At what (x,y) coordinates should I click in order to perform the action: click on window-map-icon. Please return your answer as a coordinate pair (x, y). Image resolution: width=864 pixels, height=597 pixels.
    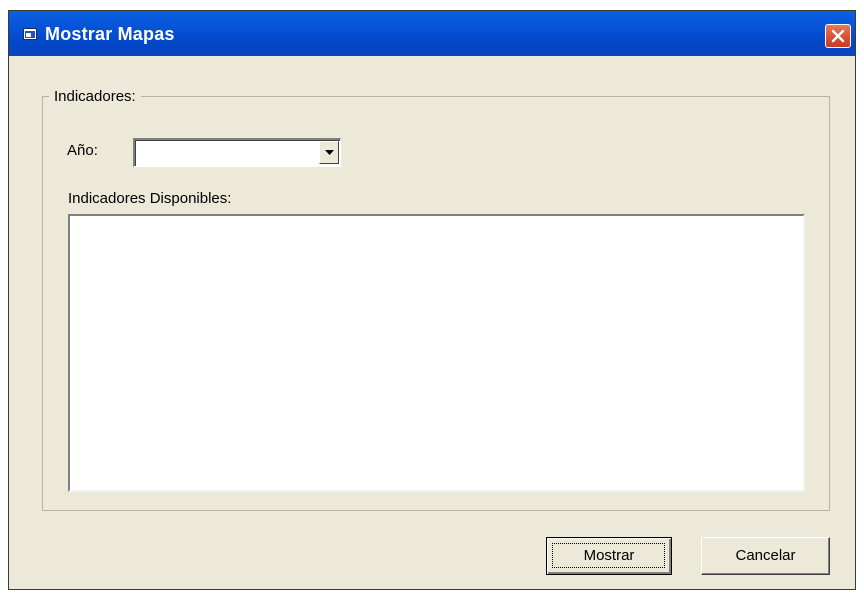
    Looking at the image, I should click on (30, 34).